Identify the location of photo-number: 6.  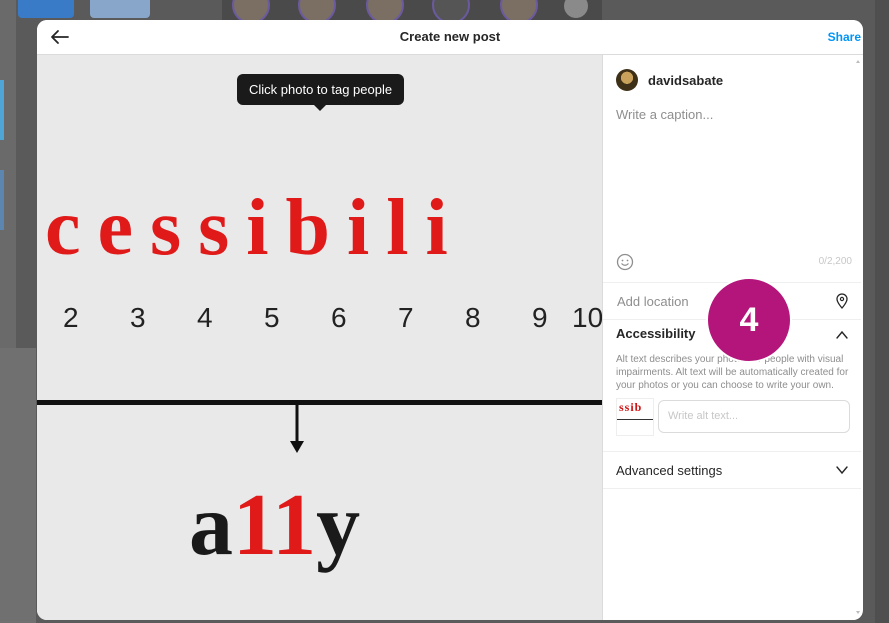
(339, 317).